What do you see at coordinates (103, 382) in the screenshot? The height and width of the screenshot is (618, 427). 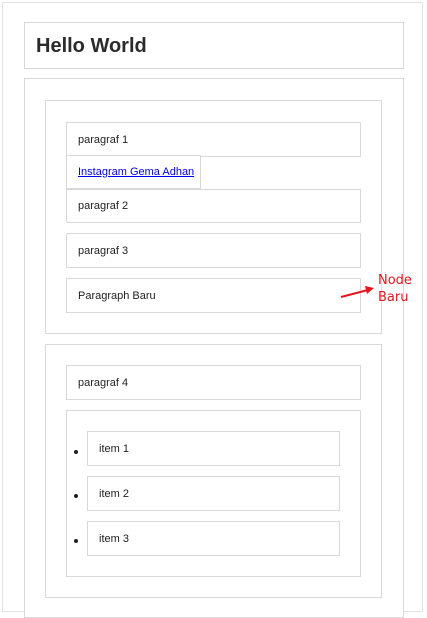 I see `paragraph-4-text: paragraf 4` at bounding box center [103, 382].